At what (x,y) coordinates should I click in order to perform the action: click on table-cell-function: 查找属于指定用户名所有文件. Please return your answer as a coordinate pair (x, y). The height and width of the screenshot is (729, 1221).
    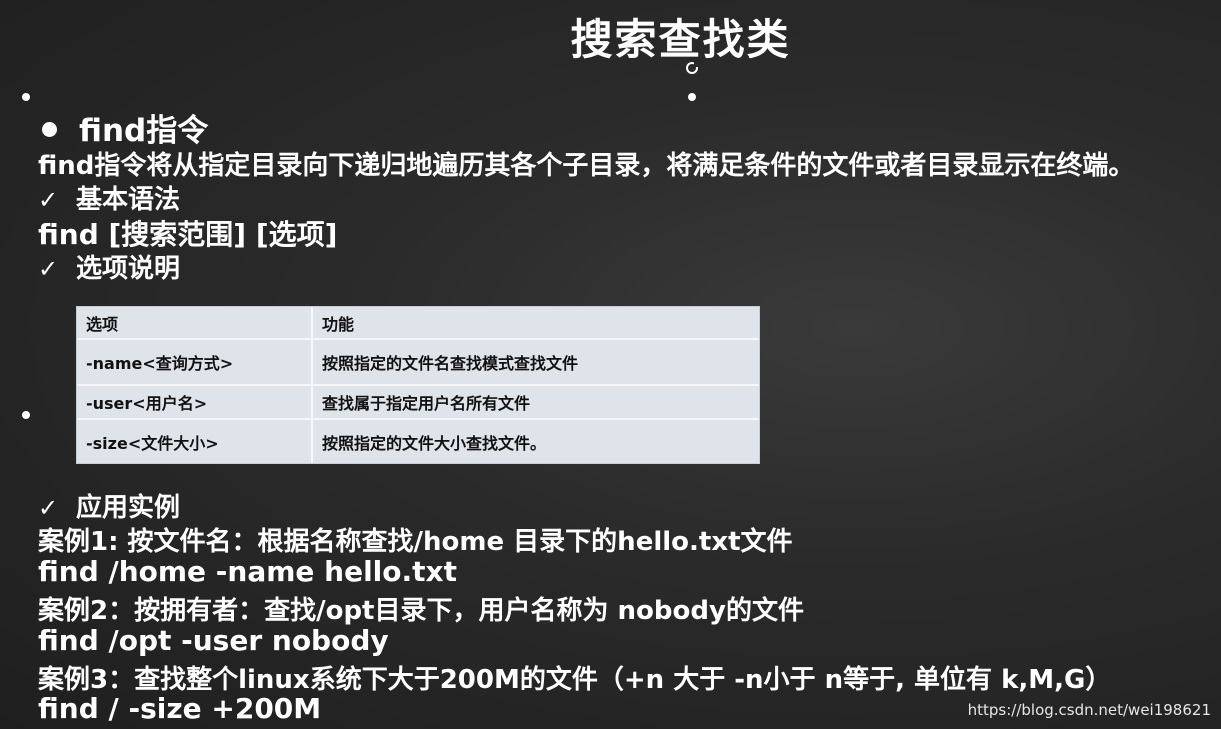
    Looking at the image, I should click on (535, 402).